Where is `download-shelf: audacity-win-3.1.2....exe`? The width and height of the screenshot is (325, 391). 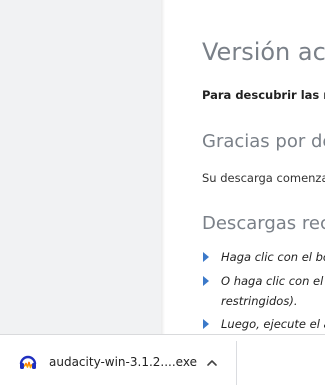 download-shelf: audacity-win-3.1.2....exe is located at coordinates (162, 362).